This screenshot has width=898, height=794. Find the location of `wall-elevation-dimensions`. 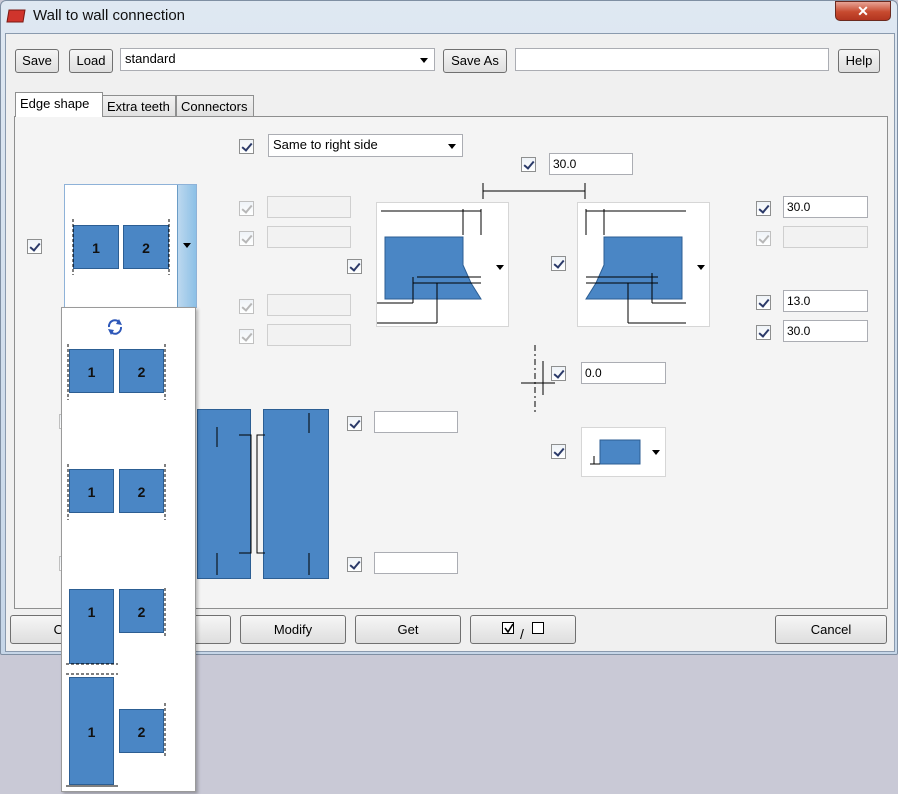

wall-elevation-dimensions is located at coordinates (263, 494).